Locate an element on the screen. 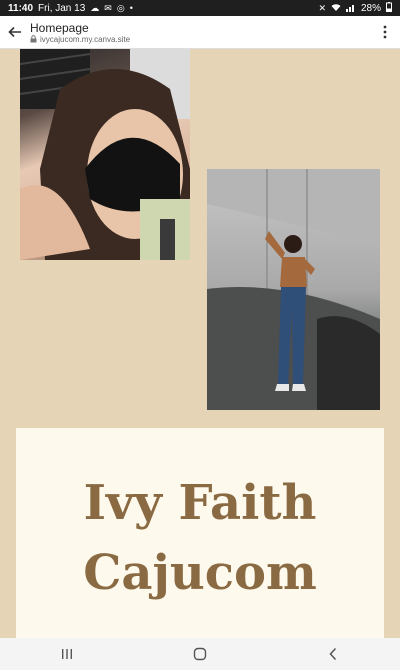 This screenshot has width=400, height=670. page-url: ivycajucom.my.canva.site is located at coordinates (85, 39).